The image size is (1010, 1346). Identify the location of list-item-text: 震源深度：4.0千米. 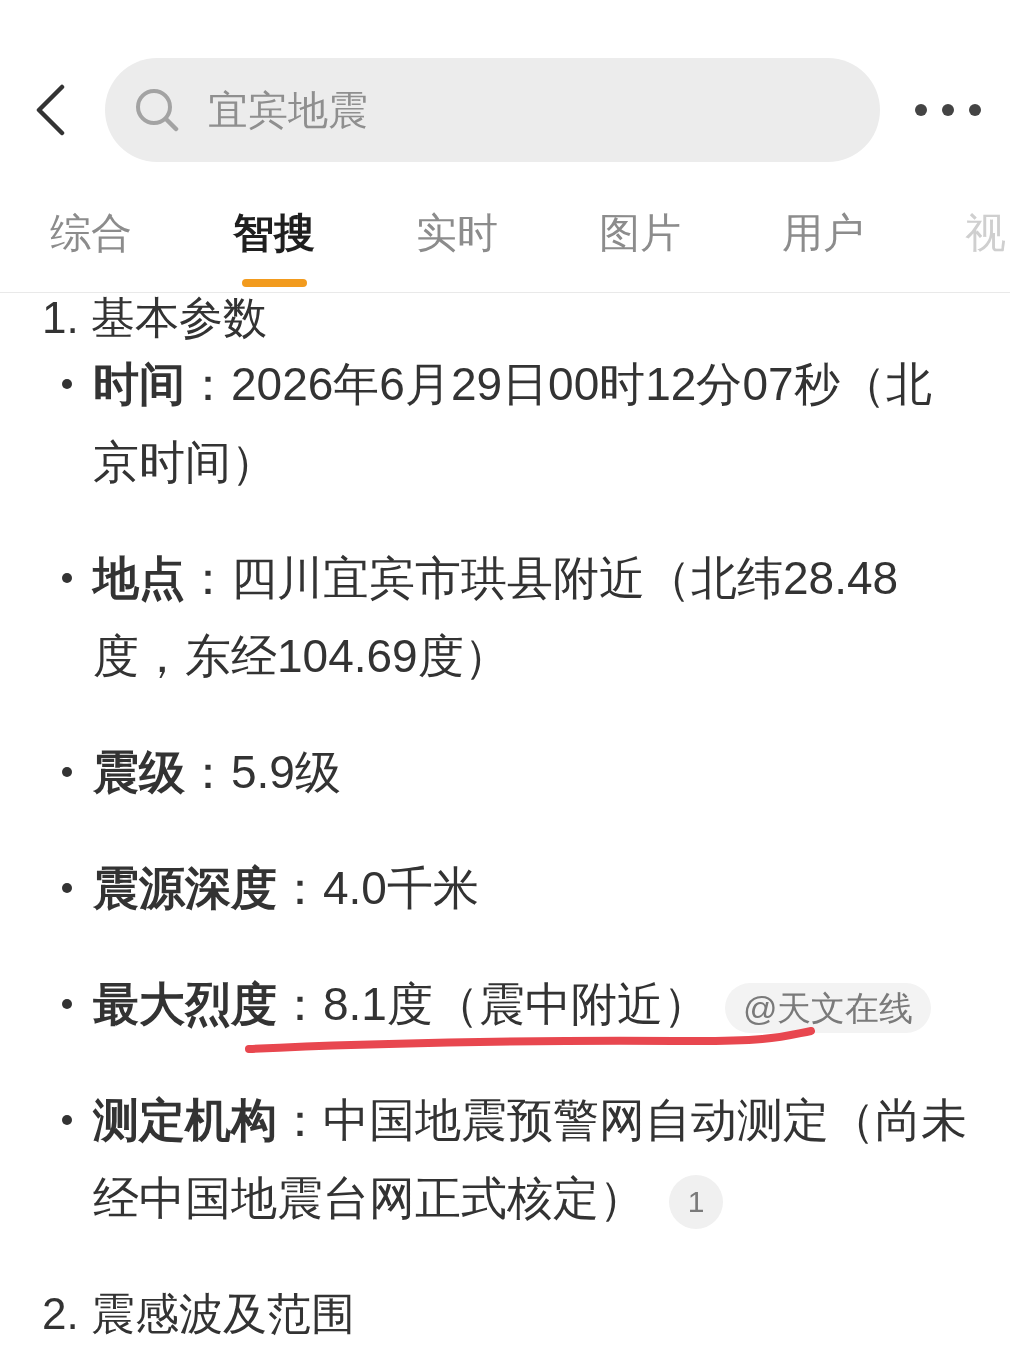
(286, 888).